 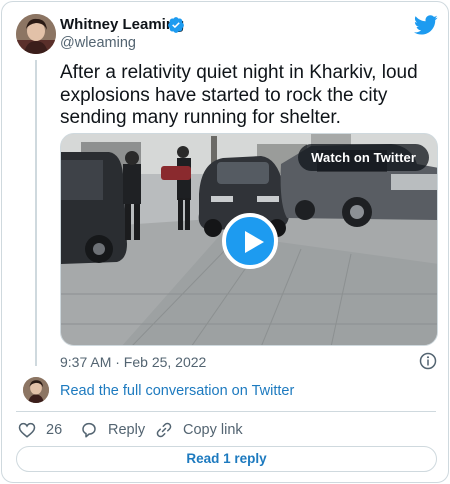 I want to click on divider, so click(x=226, y=411).